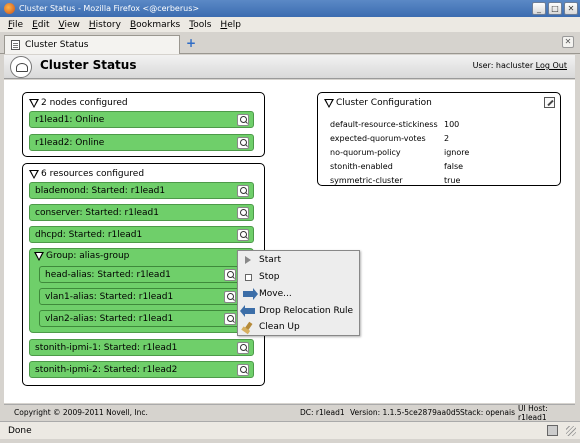 This screenshot has height=443, width=580. I want to click on resource-label: vlan1-alias: Started: r1lead1, so click(109, 296).